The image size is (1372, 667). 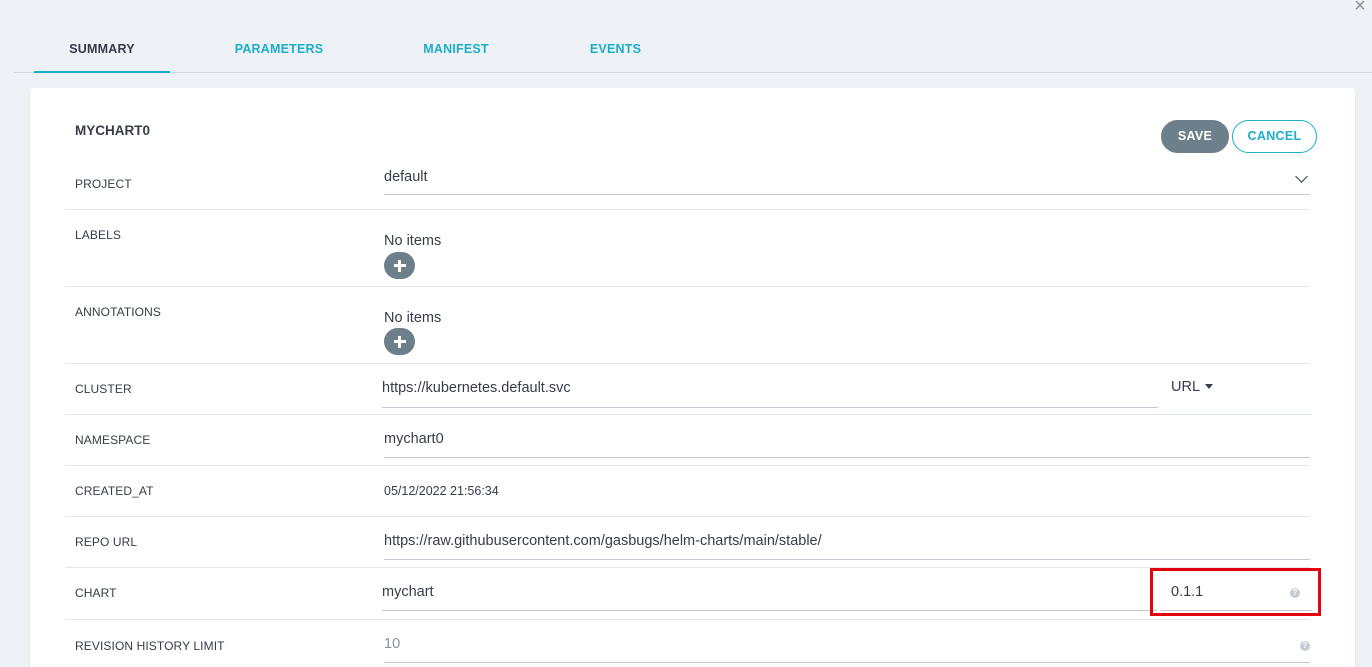 I want to click on chart-label: CHART, so click(x=96, y=593).